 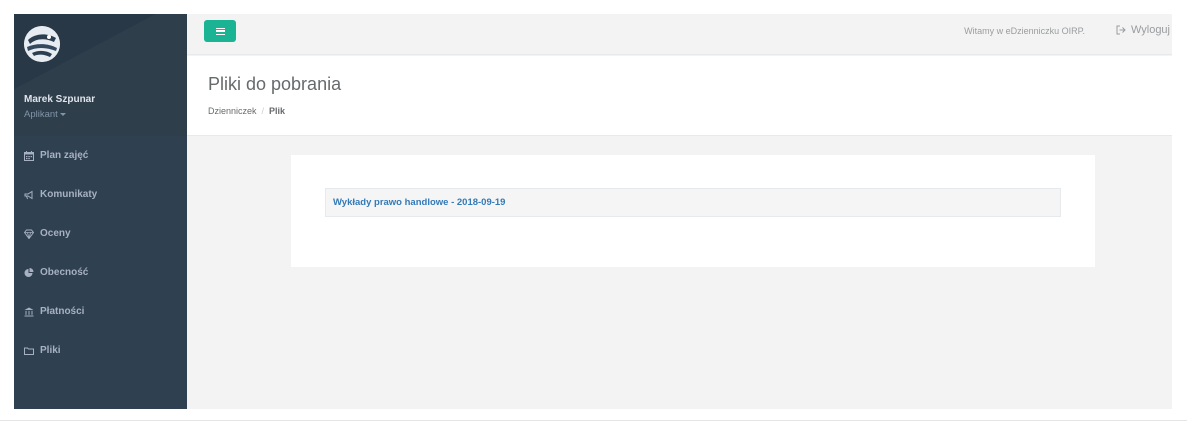 I want to click on profile-panel: Marek Szpunar Aplikant, so click(x=100, y=75).